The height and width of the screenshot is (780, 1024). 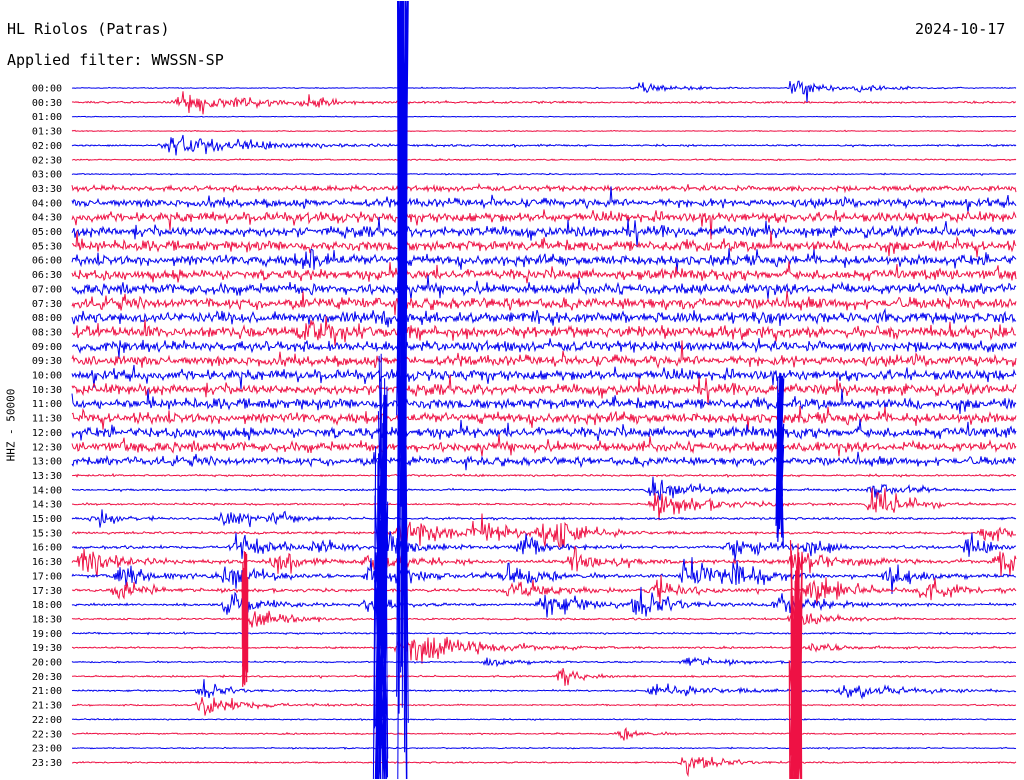 I want to click on row-tick-label: 15:30, so click(x=47, y=533).